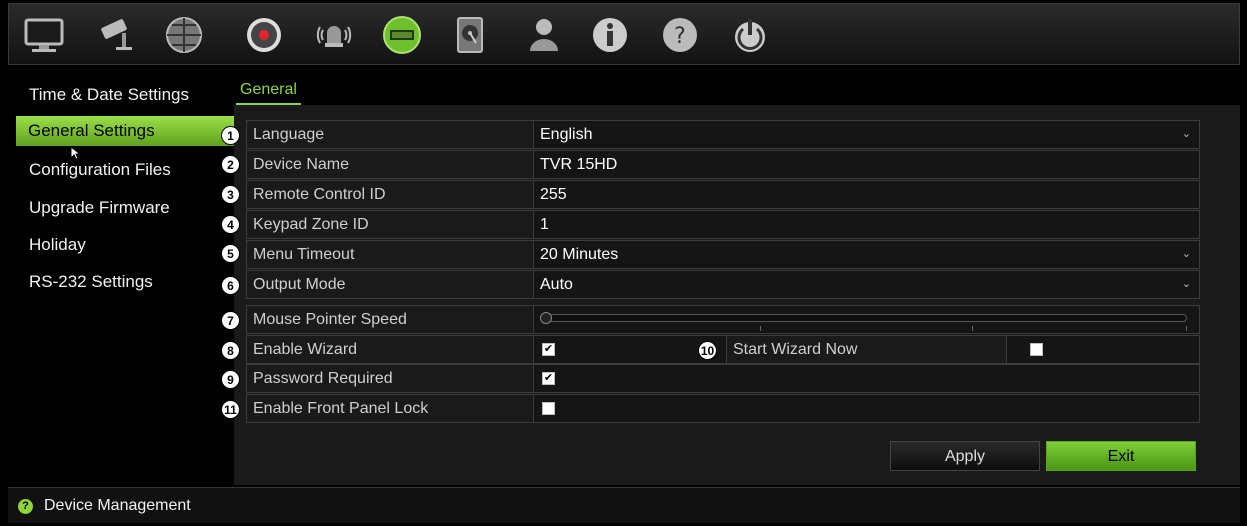 The image size is (1247, 526). I want to click on language-row: Language English ⌄, so click(723, 134).